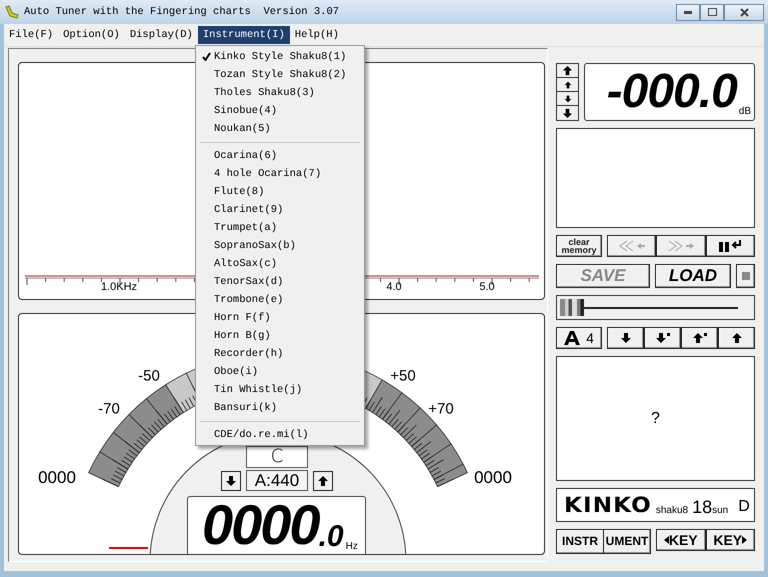 The height and width of the screenshot is (577, 768). I want to click on menu-option: Ocarina(6), so click(280, 156).